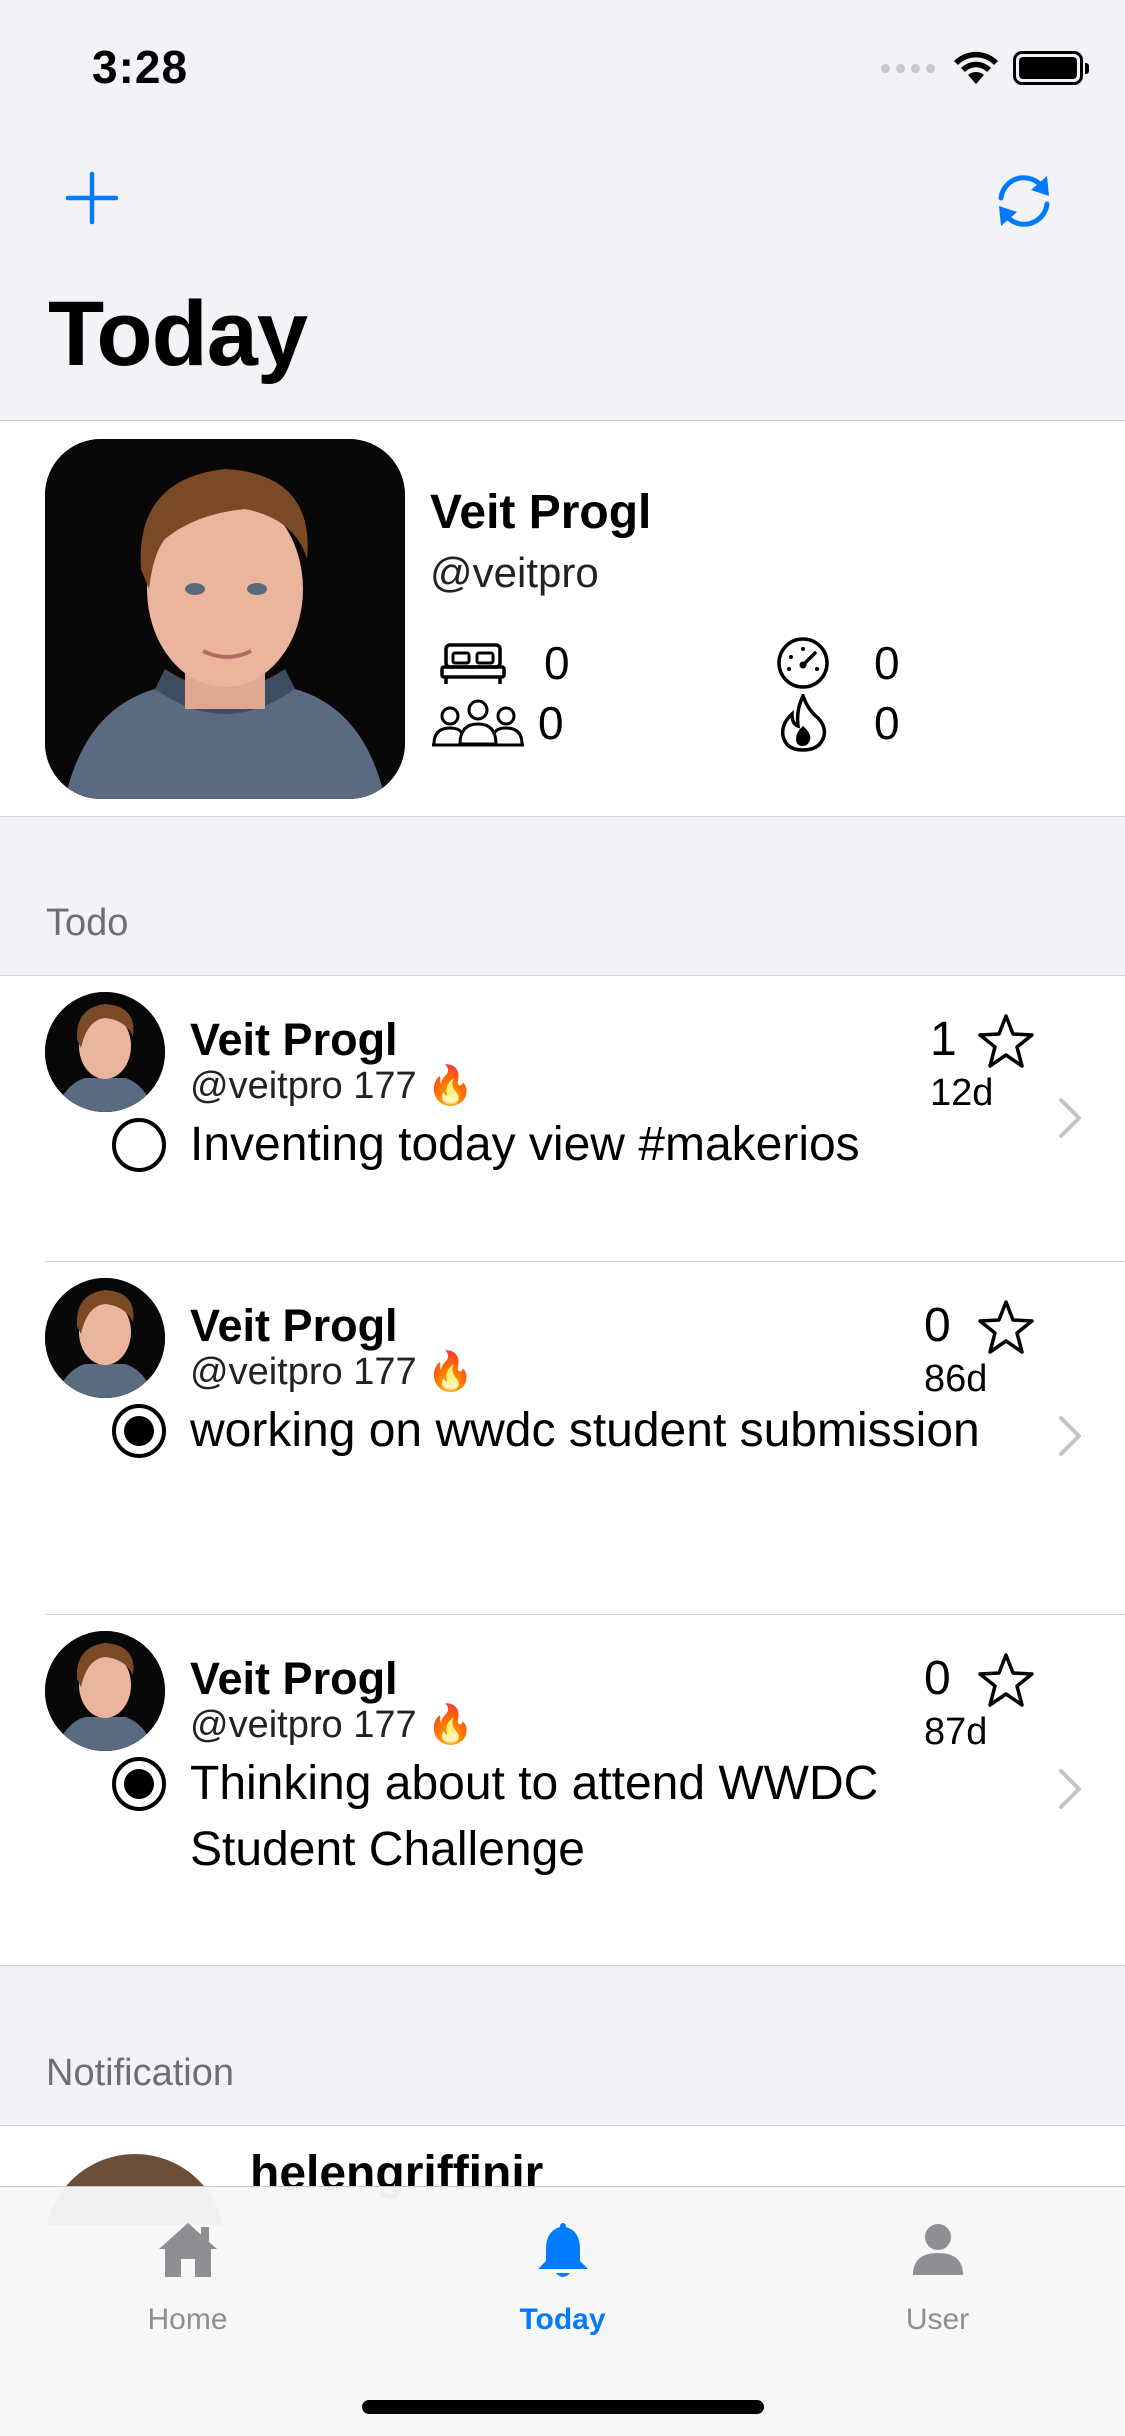 The width and height of the screenshot is (1125, 2436). What do you see at coordinates (140, 2073) in the screenshot?
I see `section-header-notification: Notification` at bounding box center [140, 2073].